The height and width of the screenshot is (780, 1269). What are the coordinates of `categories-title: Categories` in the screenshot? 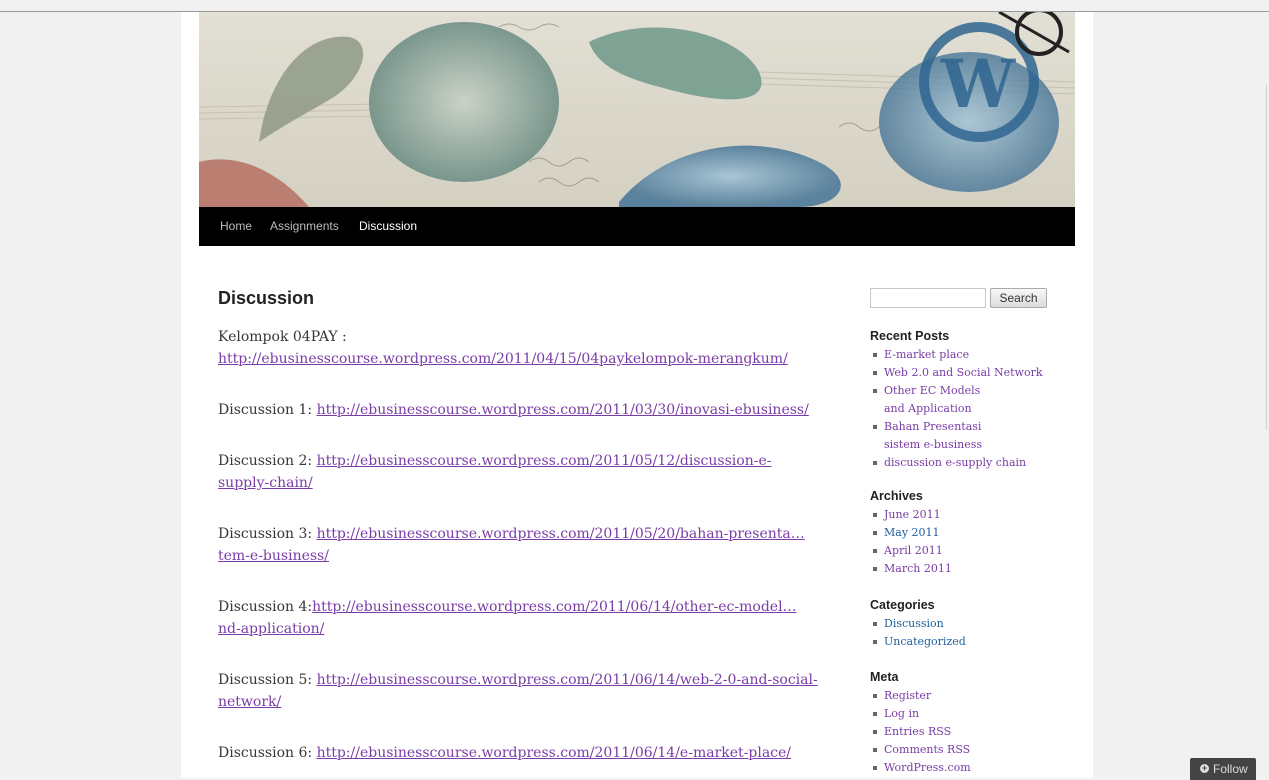 It's located at (902, 605).